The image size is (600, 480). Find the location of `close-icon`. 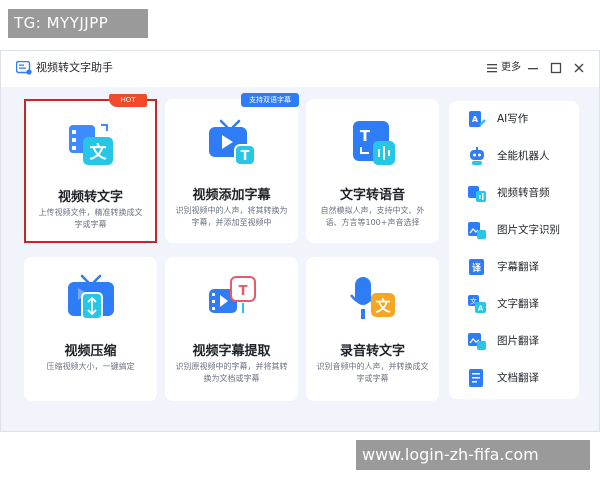

close-icon is located at coordinates (579, 68).